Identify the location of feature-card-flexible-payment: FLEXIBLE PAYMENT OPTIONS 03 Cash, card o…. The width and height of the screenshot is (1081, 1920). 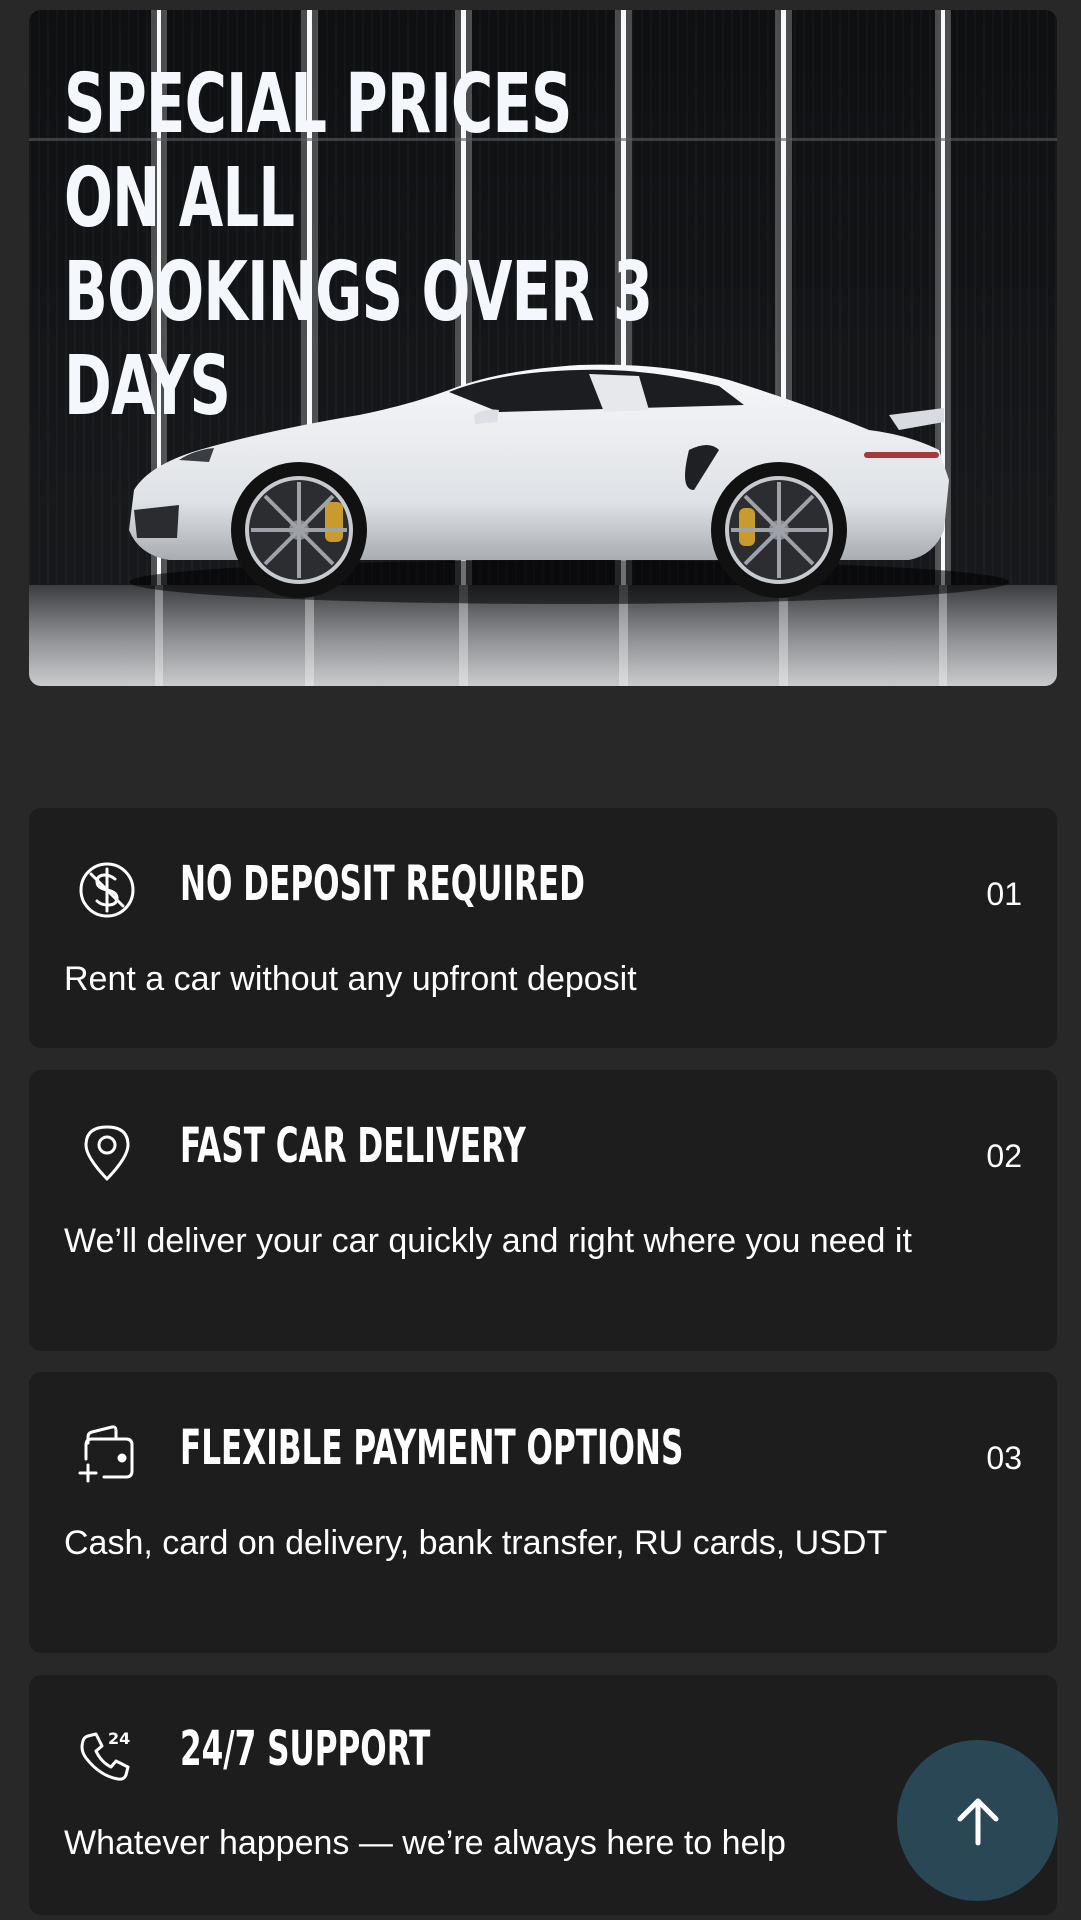
(543, 1512).